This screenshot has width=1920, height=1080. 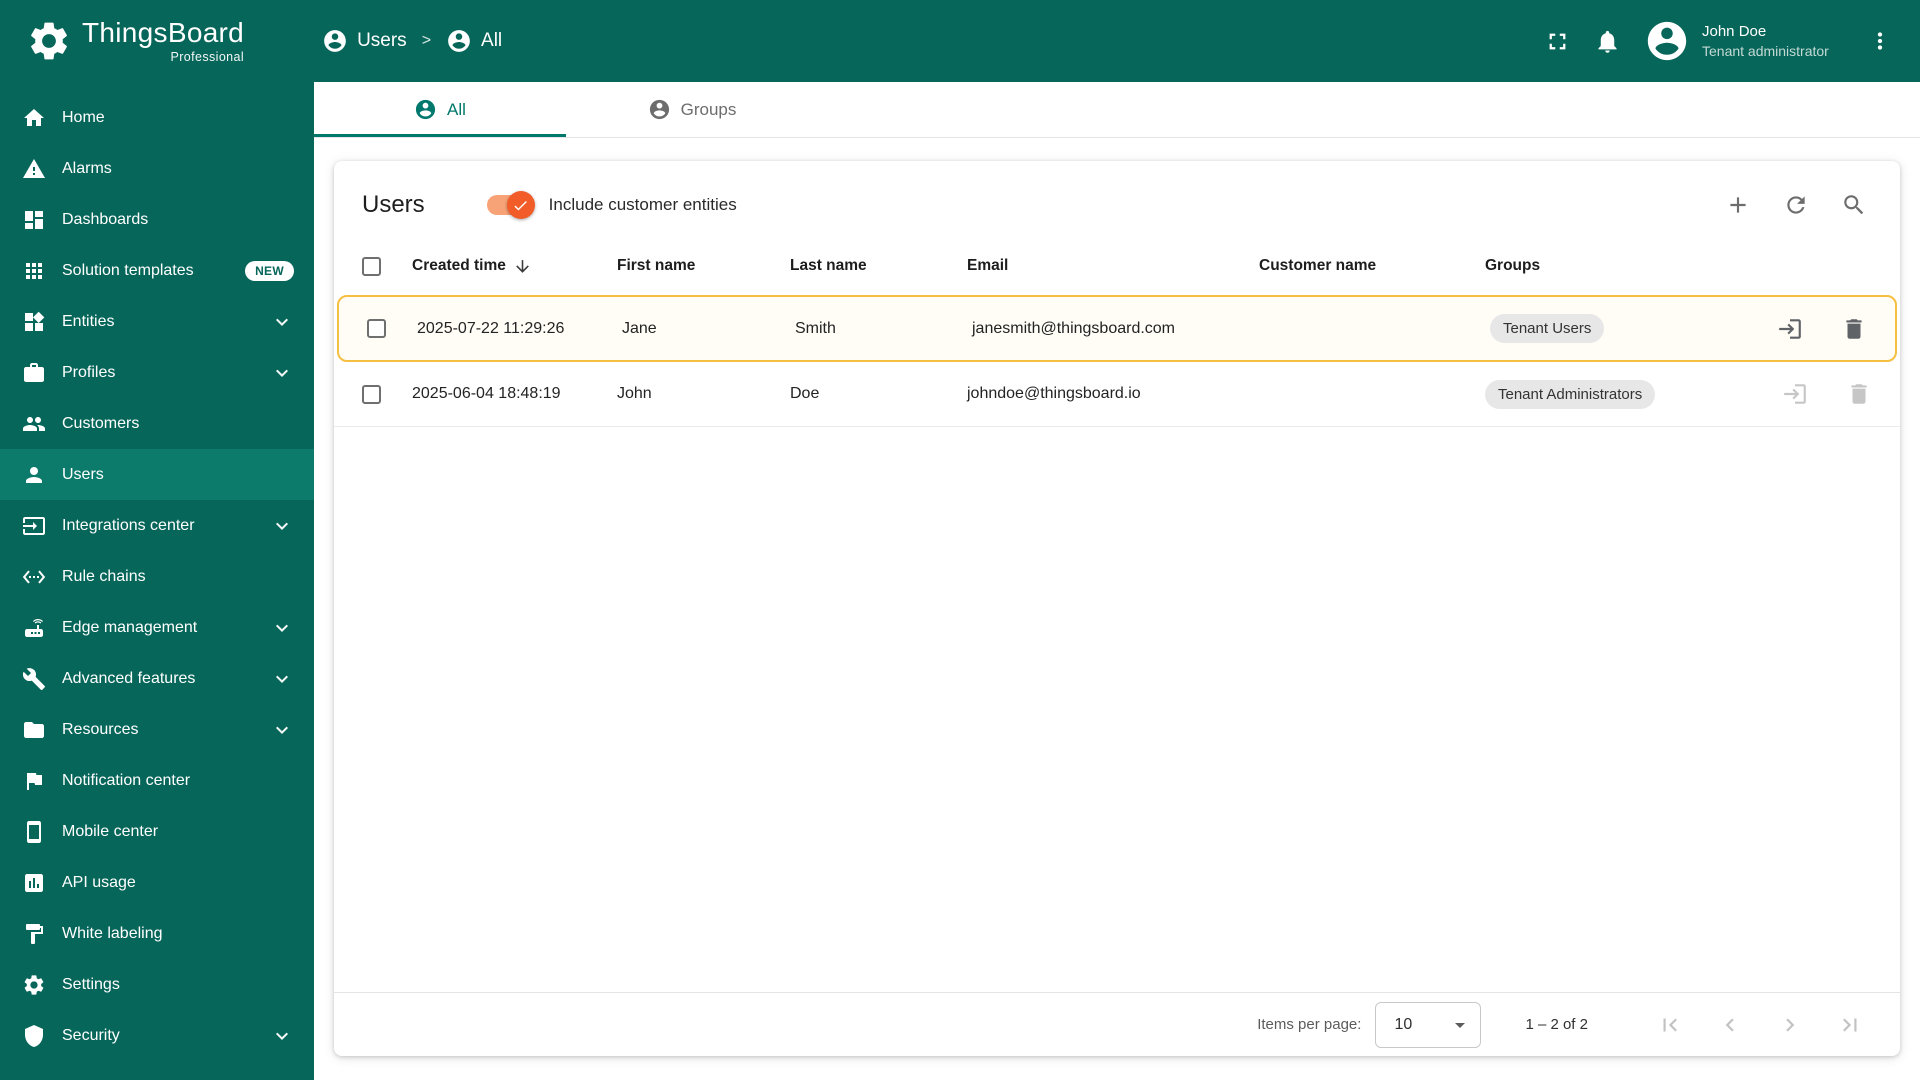 I want to click on search-icon, so click(x=1854, y=205).